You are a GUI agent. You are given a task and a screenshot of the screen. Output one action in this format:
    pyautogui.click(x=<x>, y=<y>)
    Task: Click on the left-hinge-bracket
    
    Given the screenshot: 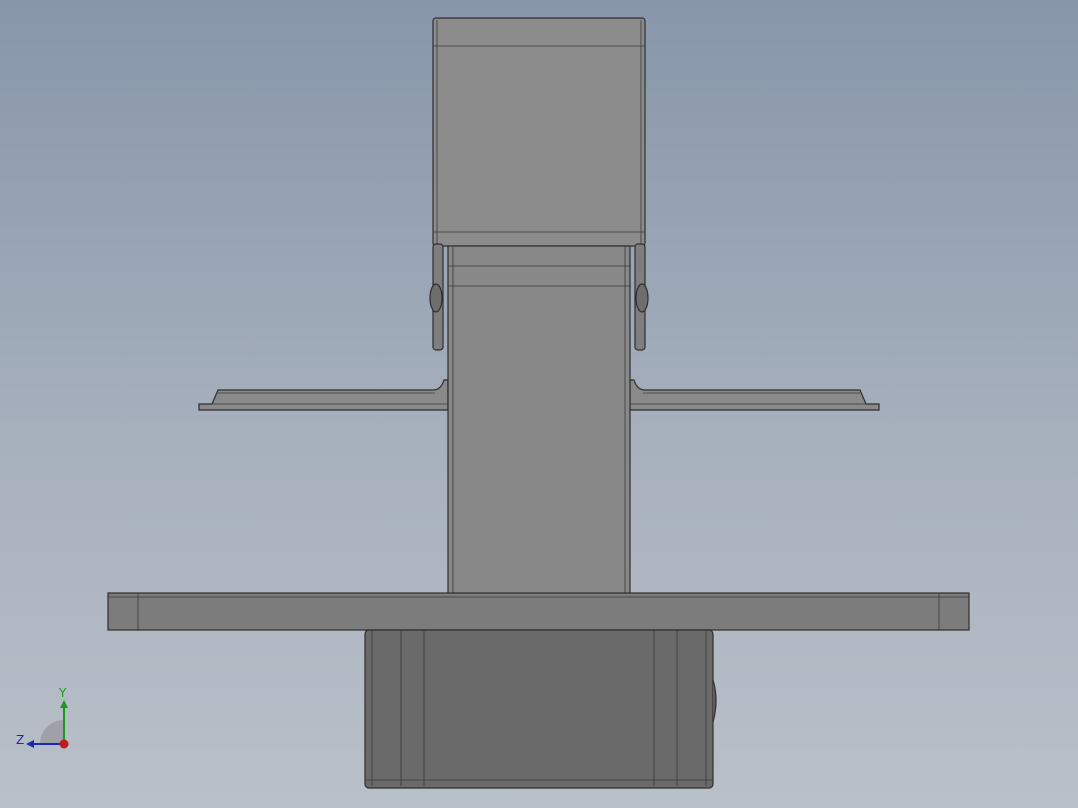 What is the action you would take?
    pyautogui.click(x=436, y=297)
    